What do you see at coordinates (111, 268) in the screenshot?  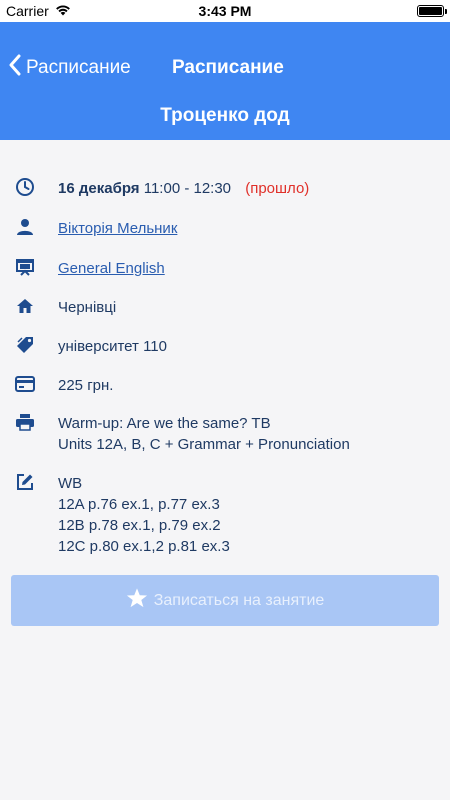 I see `course-link: General English` at bounding box center [111, 268].